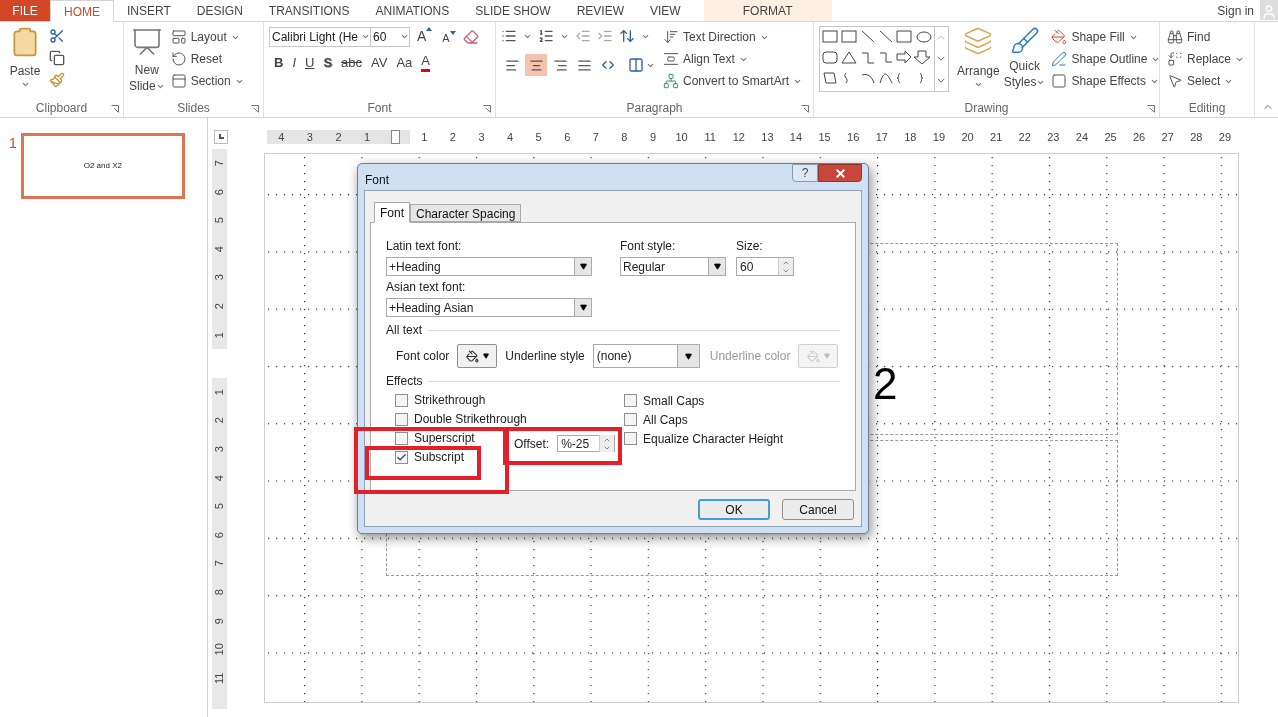 Image resolution: width=1278 pixels, height=717 pixels. What do you see at coordinates (404, 36) in the screenshot?
I see `caret-icon` at bounding box center [404, 36].